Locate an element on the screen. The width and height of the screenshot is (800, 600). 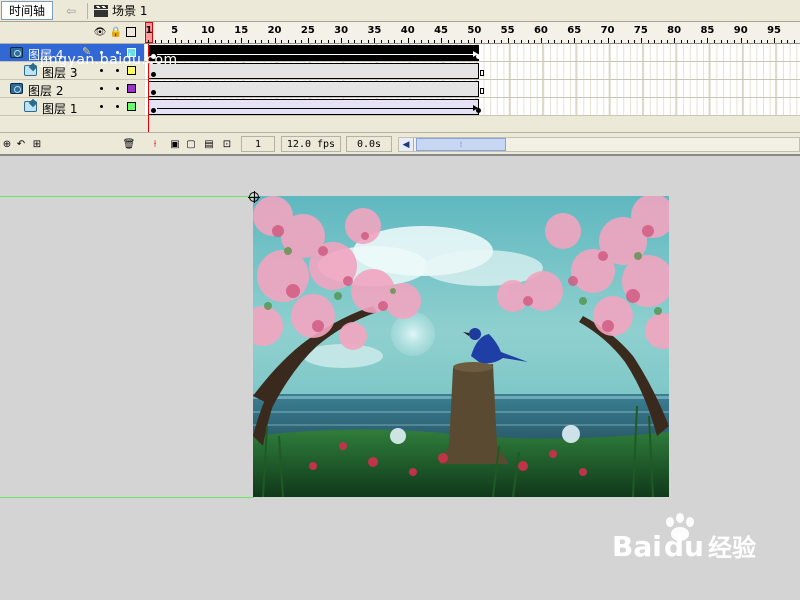
ruler-tick-label: 5 is located at coordinates (175, 30).